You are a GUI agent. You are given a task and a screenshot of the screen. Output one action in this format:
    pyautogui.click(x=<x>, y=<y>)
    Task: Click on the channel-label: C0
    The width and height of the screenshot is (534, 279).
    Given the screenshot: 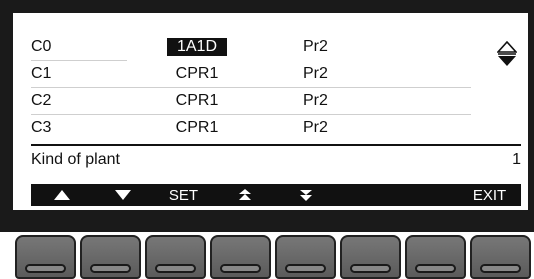 What is the action you would take?
    pyautogui.click(x=41, y=46)
    